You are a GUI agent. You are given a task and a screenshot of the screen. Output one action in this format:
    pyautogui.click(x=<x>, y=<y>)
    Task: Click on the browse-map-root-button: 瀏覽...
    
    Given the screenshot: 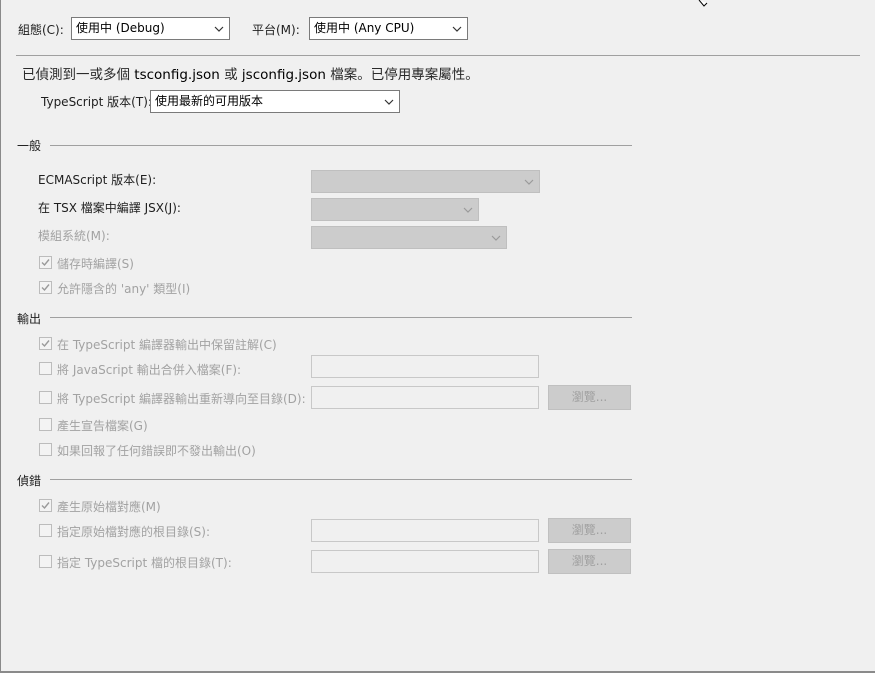 What is the action you would take?
    pyautogui.click(x=589, y=530)
    